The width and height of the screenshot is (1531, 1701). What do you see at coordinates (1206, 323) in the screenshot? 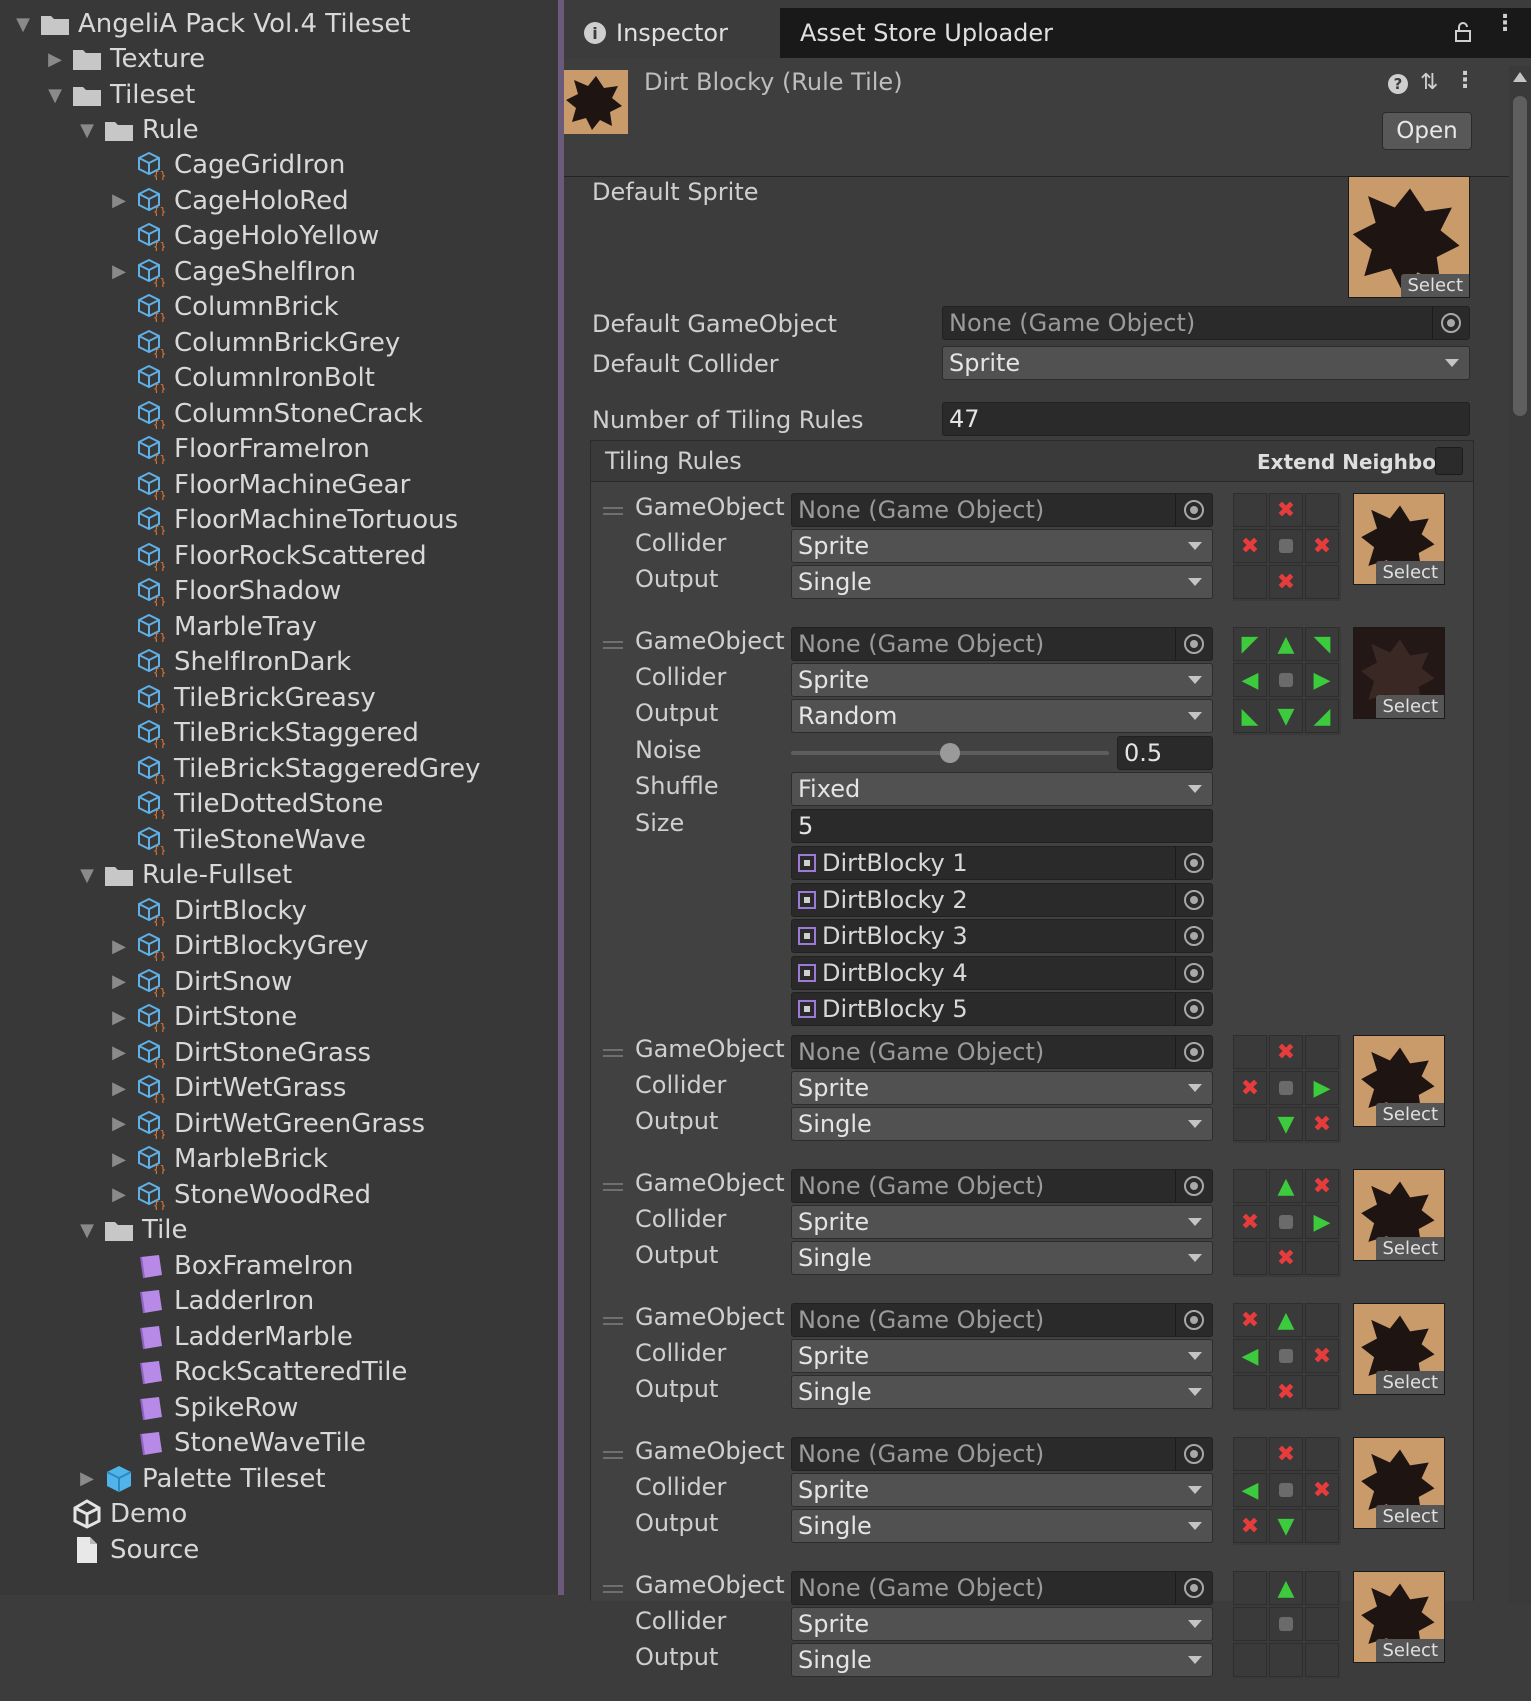
I see `default-gameobject-field: None (Game Object)` at bounding box center [1206, 323].